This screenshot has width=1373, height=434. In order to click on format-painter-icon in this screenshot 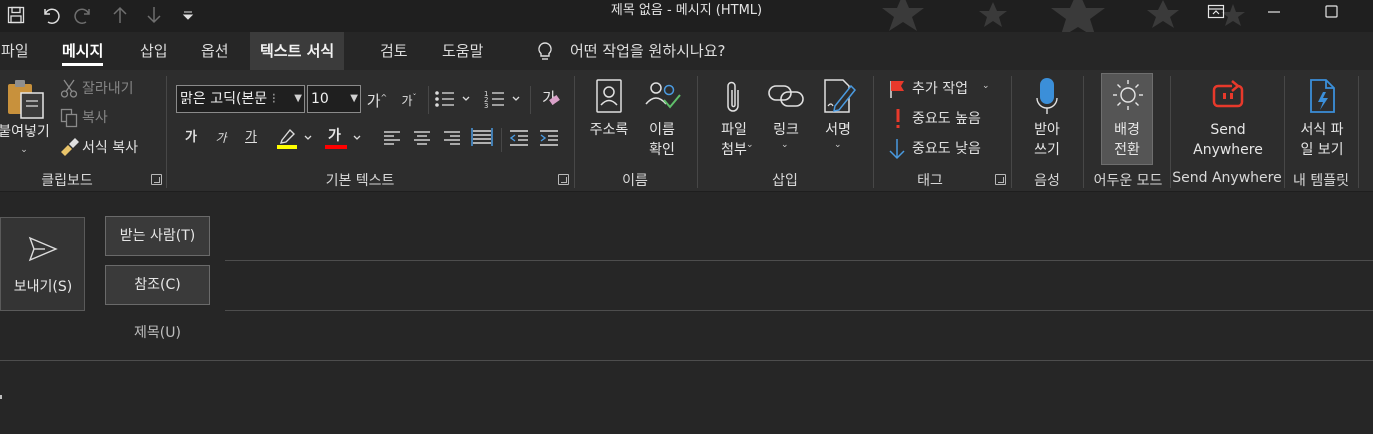, I will do `click(69, 149)`.